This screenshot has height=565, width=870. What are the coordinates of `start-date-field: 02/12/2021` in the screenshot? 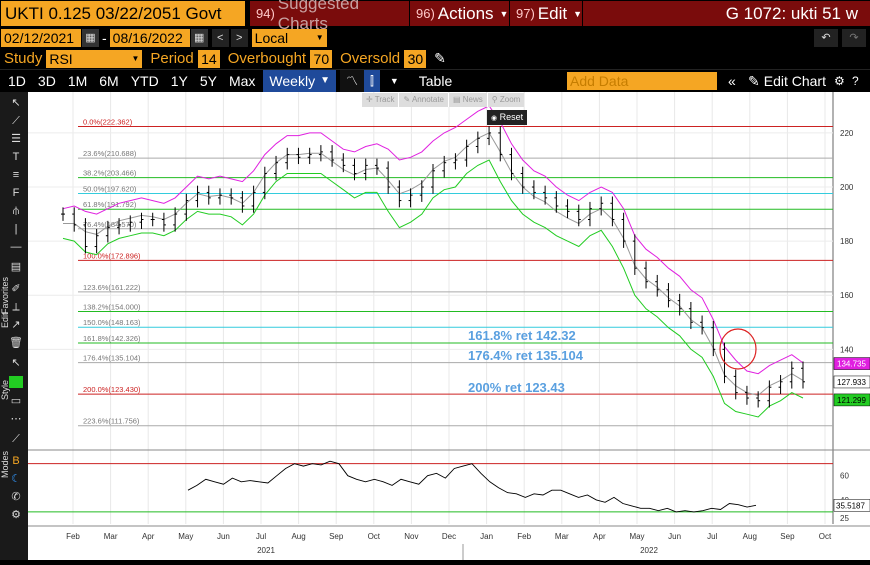 It's located at (41, 37).